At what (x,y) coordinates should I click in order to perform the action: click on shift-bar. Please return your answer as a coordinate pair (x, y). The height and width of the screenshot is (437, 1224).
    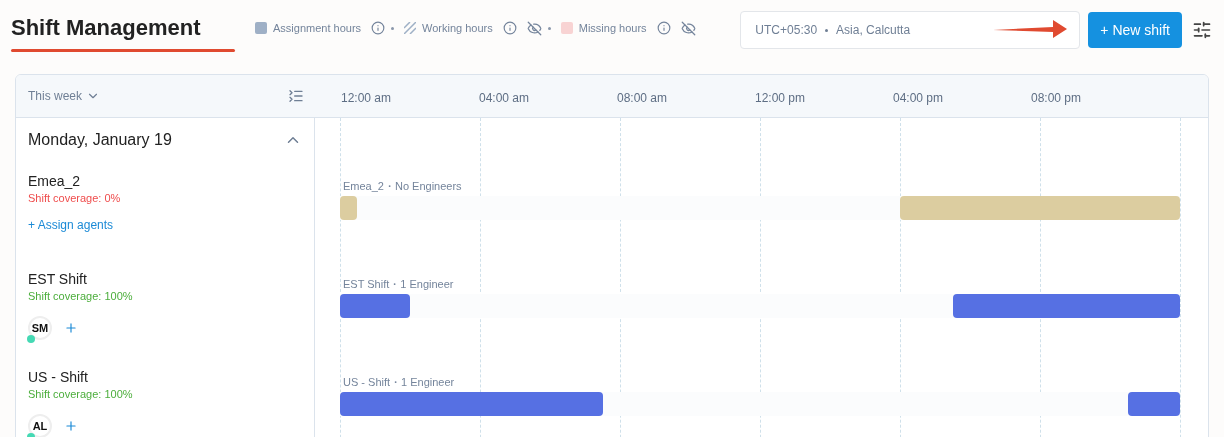
    Looking at the image, I should click on (1153, 404).